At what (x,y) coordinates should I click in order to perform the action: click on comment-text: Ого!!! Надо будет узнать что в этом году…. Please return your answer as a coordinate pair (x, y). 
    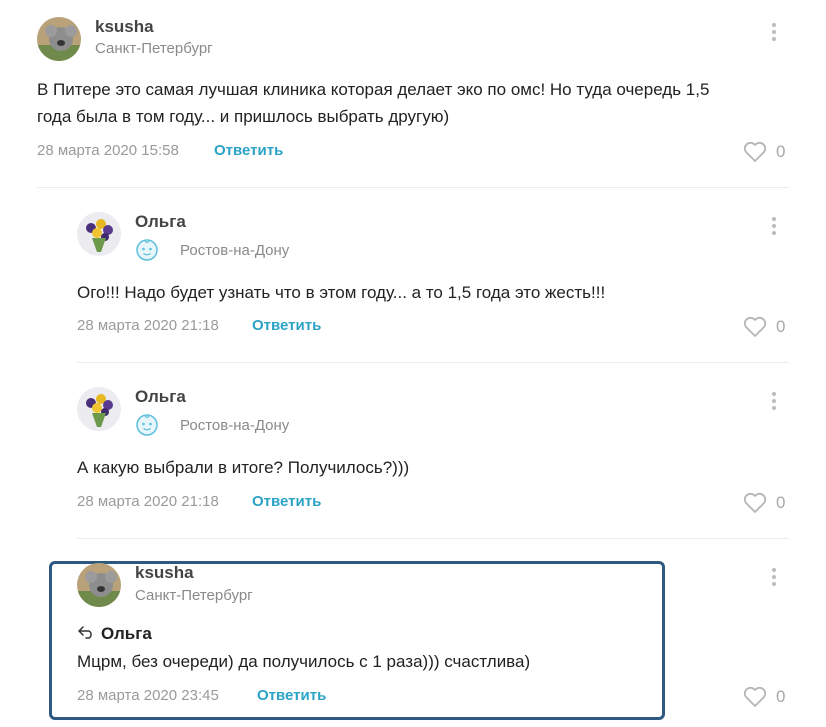
    Looking at the image, I should click on (341, 292).